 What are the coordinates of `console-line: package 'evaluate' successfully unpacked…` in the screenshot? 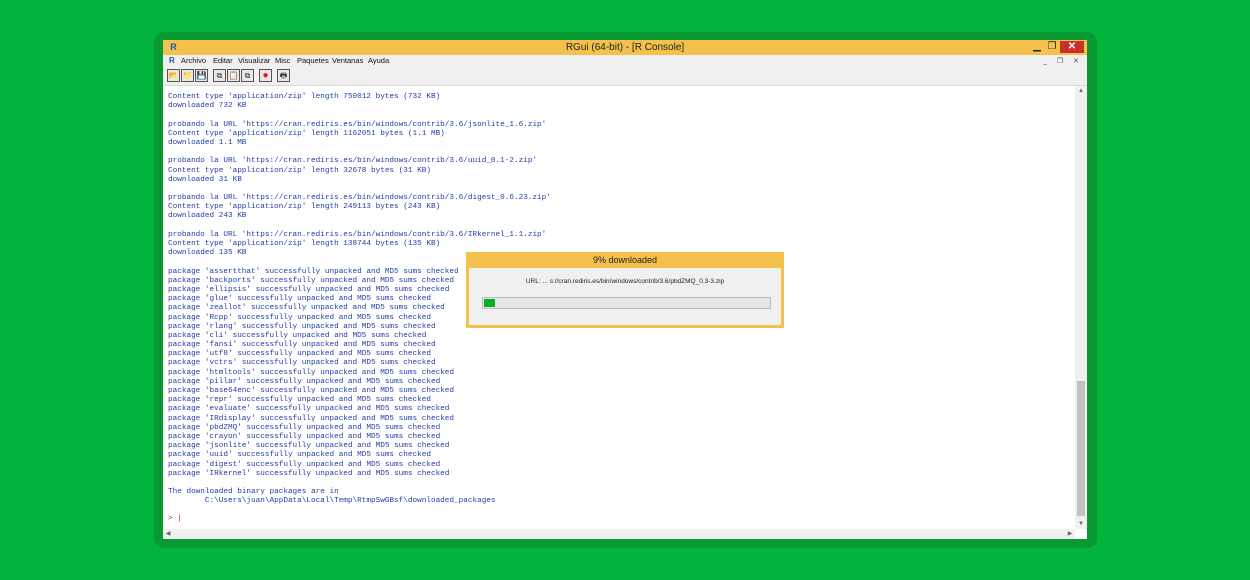 It's located at (309, 409).